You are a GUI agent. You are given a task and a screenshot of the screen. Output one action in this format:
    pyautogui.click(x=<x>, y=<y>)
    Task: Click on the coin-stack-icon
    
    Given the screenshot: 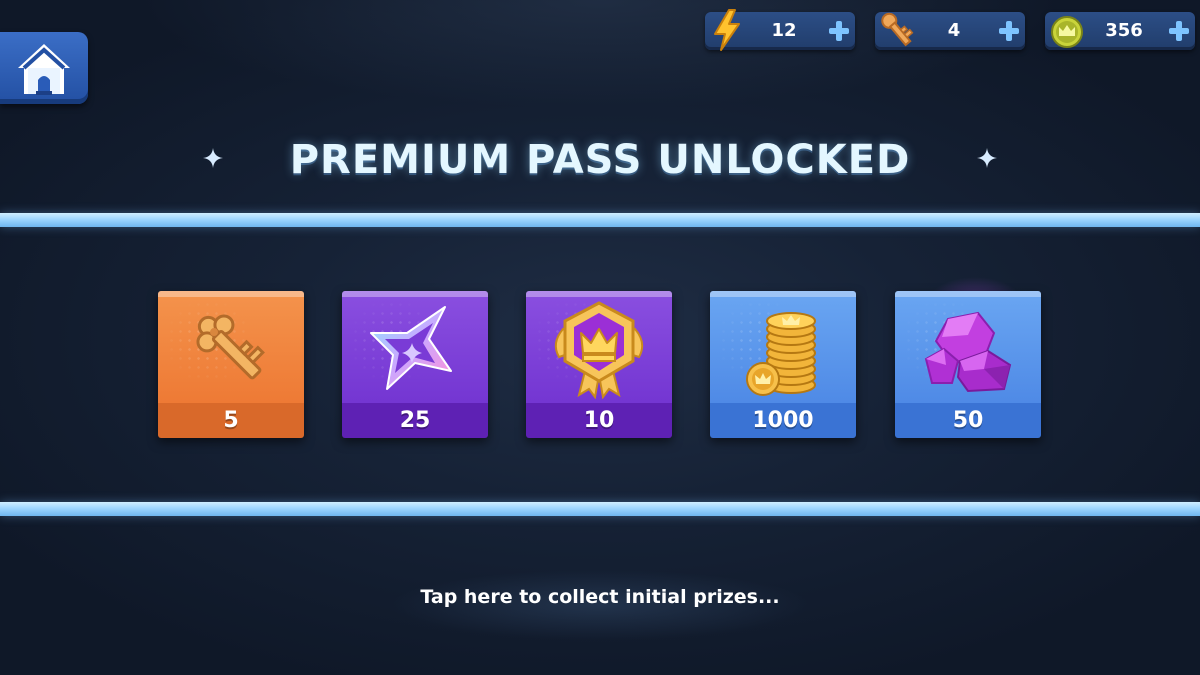 What is the action you would take?
    pyautogui.click(x=781, y=354)
    